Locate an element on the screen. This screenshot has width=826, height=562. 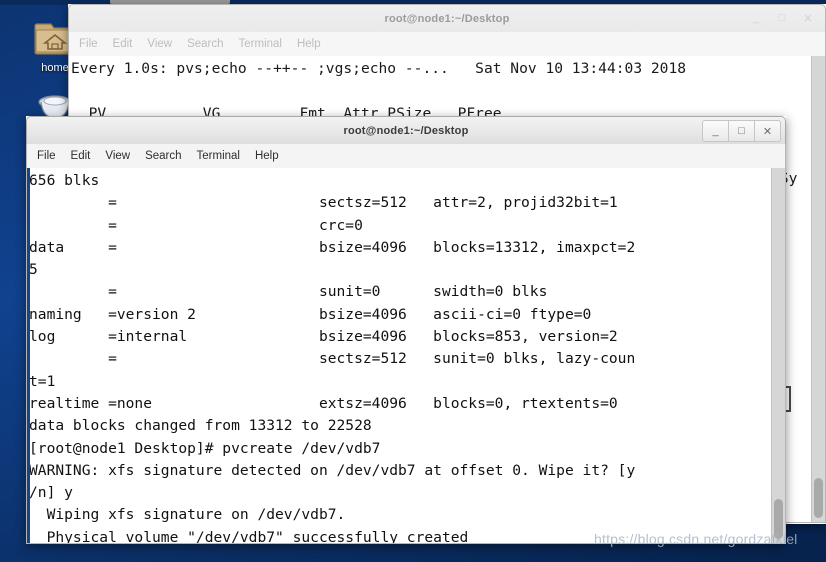
fg-line-9: t=1 is located at coordinates (42, 381).